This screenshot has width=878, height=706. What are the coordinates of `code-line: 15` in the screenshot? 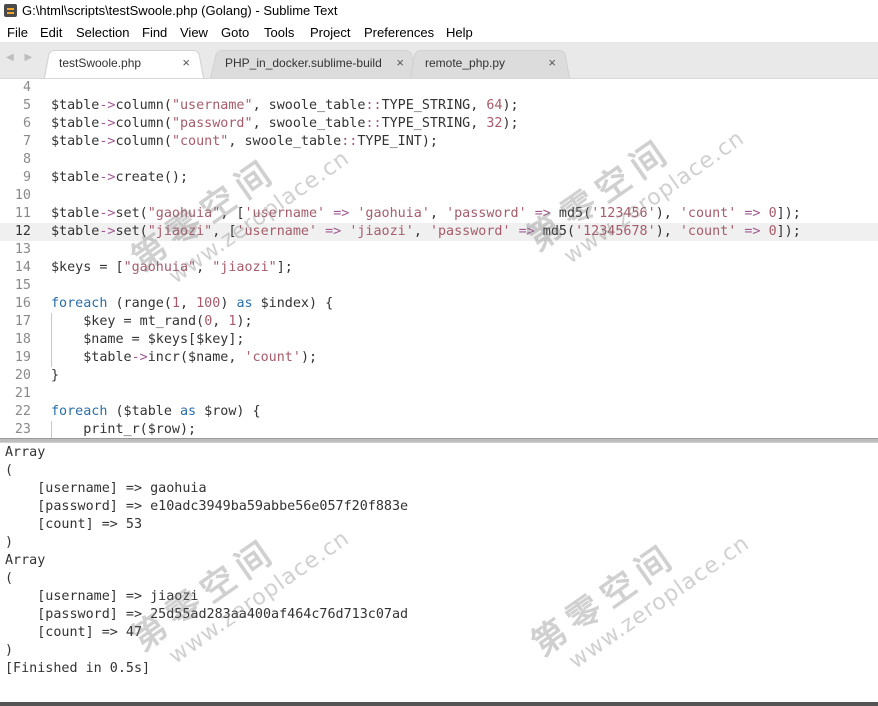 It's located at (439, 286).